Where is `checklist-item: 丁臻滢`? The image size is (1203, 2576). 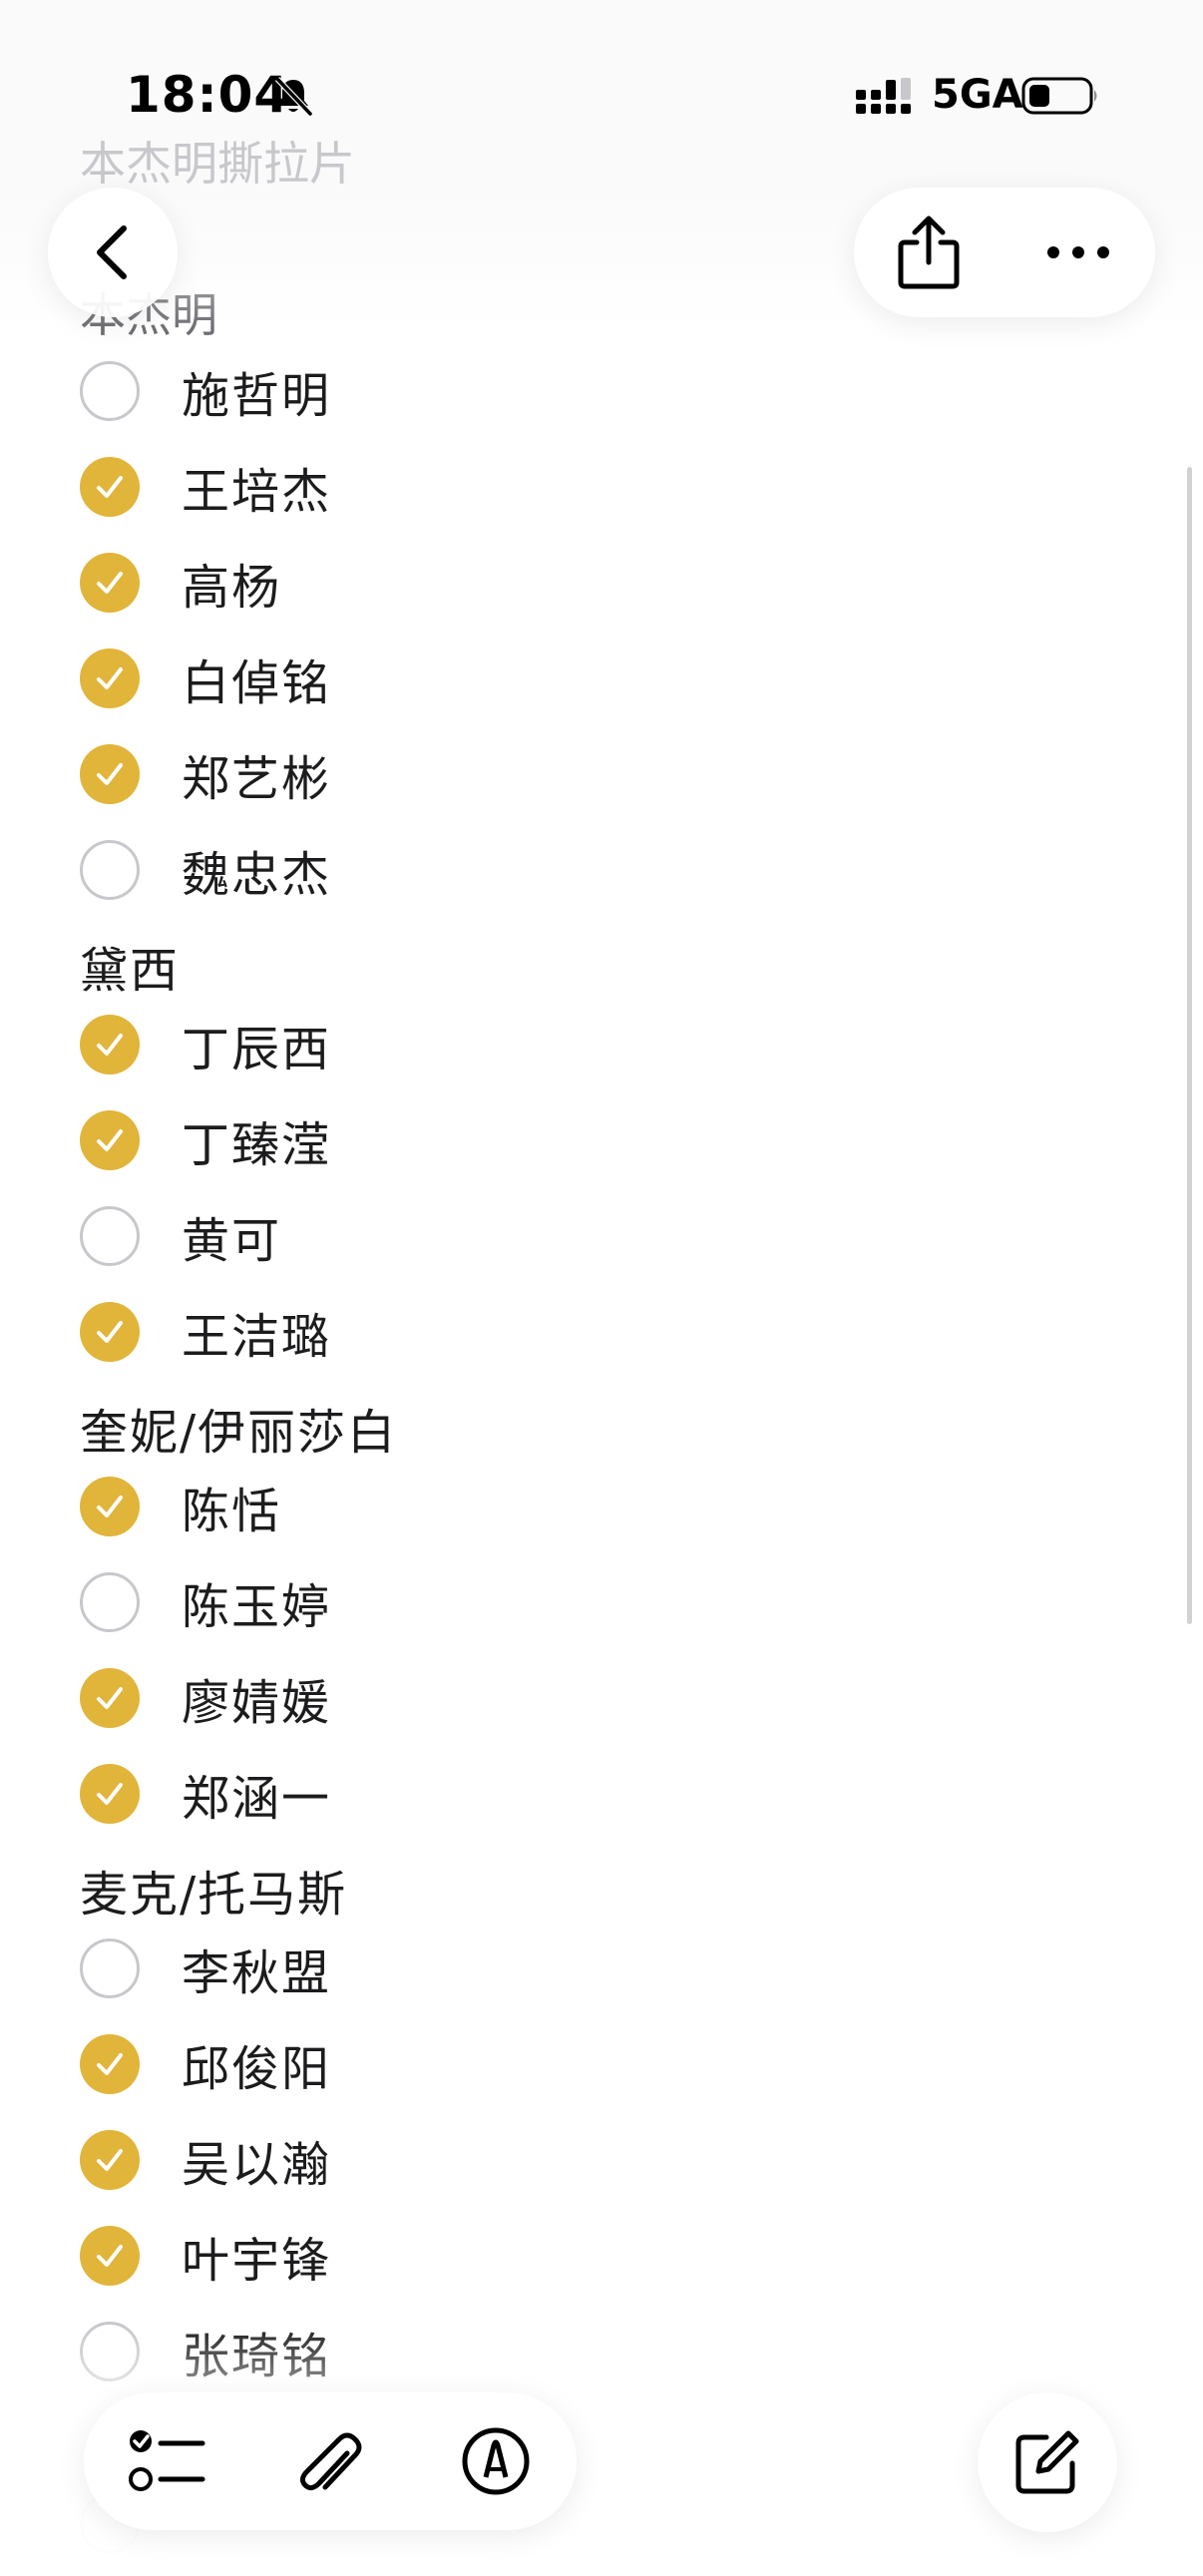
checklist-item: 丁臻滢 is located at coordinates (479, 1140).